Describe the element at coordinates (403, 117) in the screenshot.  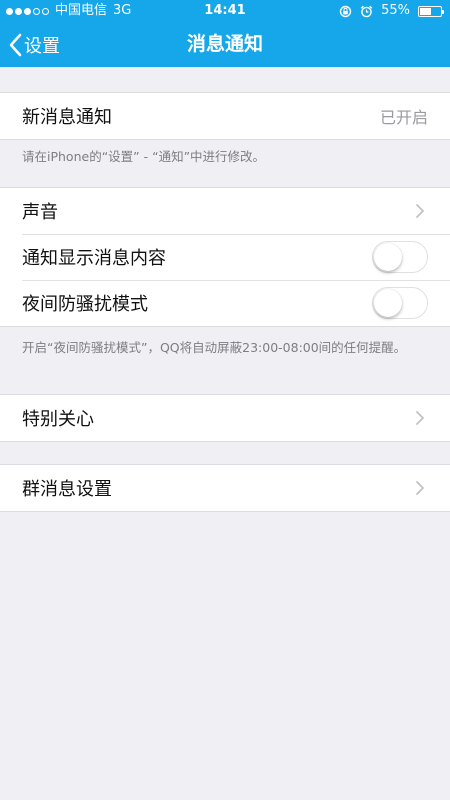
I see `new-message-status: 已开启` at that location.